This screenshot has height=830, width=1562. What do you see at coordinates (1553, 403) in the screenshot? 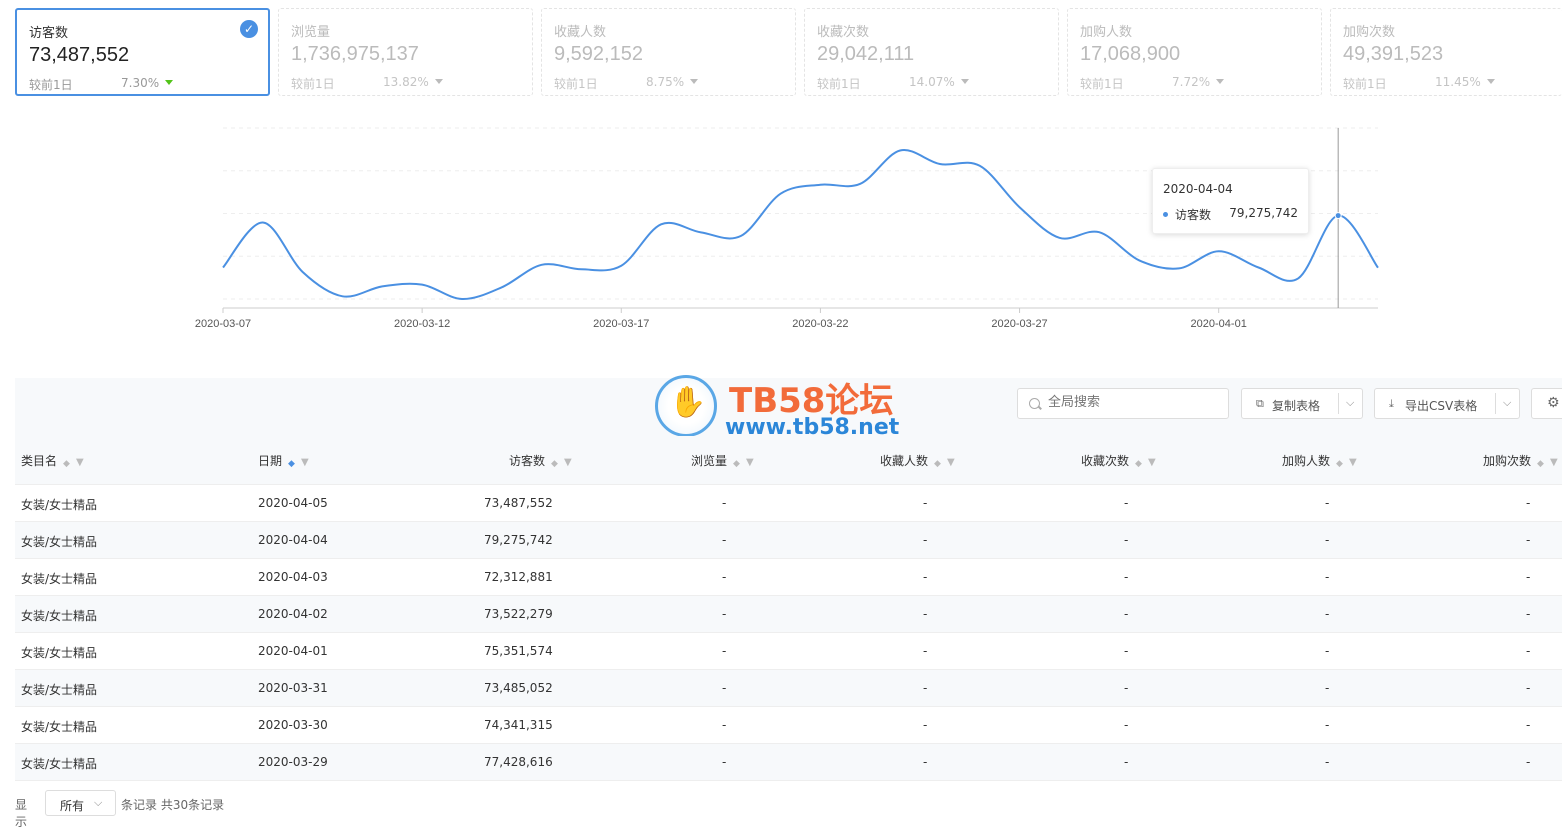
I see `gear-icon: ⚙` at bounding box center [1553, 403].